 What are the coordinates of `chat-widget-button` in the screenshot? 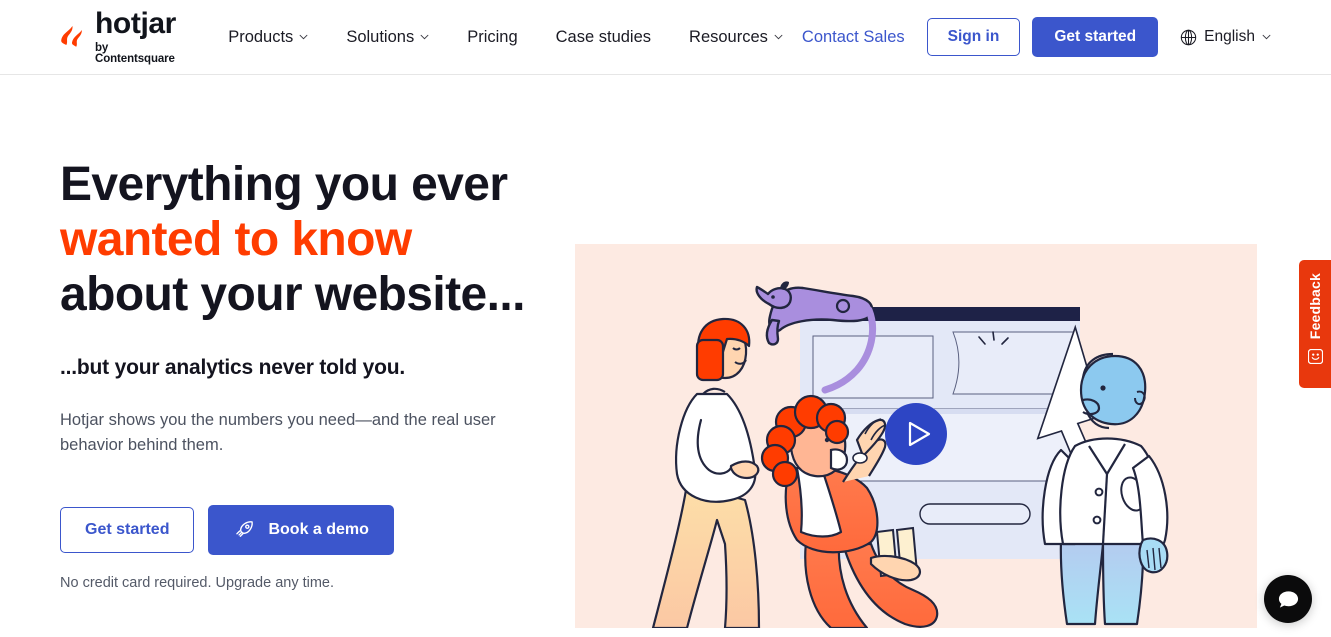 It's located at (1288, 599).